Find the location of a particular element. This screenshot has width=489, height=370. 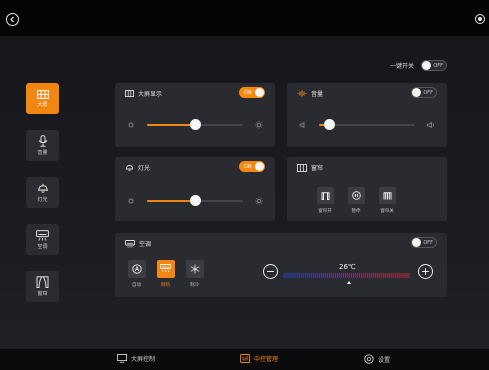

power-button is located at coordinates (480, 19).